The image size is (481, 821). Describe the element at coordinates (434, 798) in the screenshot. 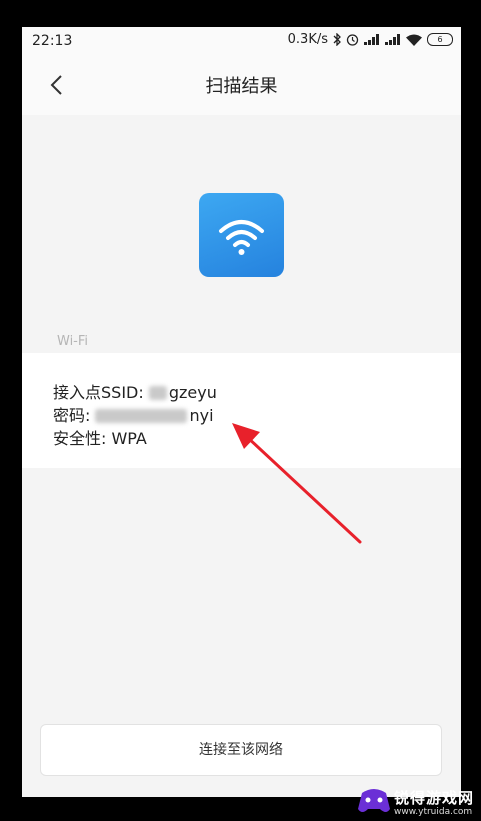

I see `watermark-brand: 锐得游戏网` at that location.